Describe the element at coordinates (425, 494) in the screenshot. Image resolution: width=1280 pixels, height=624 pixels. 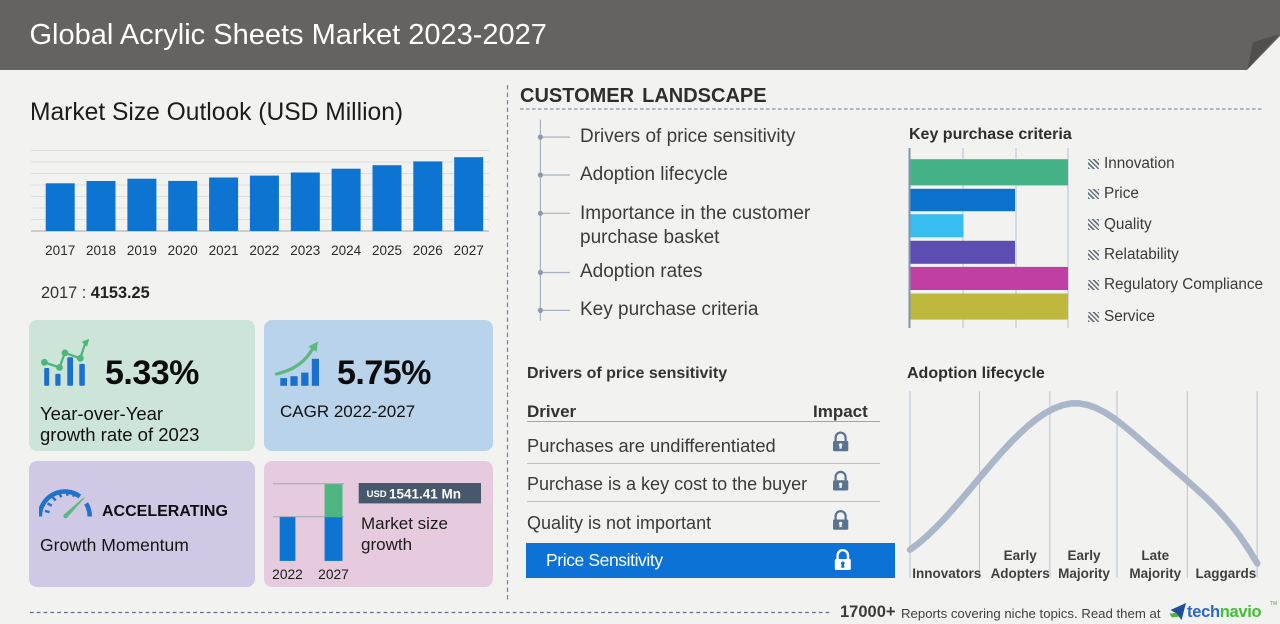
I see `svg-text: 1541.41 Mn` at that location.